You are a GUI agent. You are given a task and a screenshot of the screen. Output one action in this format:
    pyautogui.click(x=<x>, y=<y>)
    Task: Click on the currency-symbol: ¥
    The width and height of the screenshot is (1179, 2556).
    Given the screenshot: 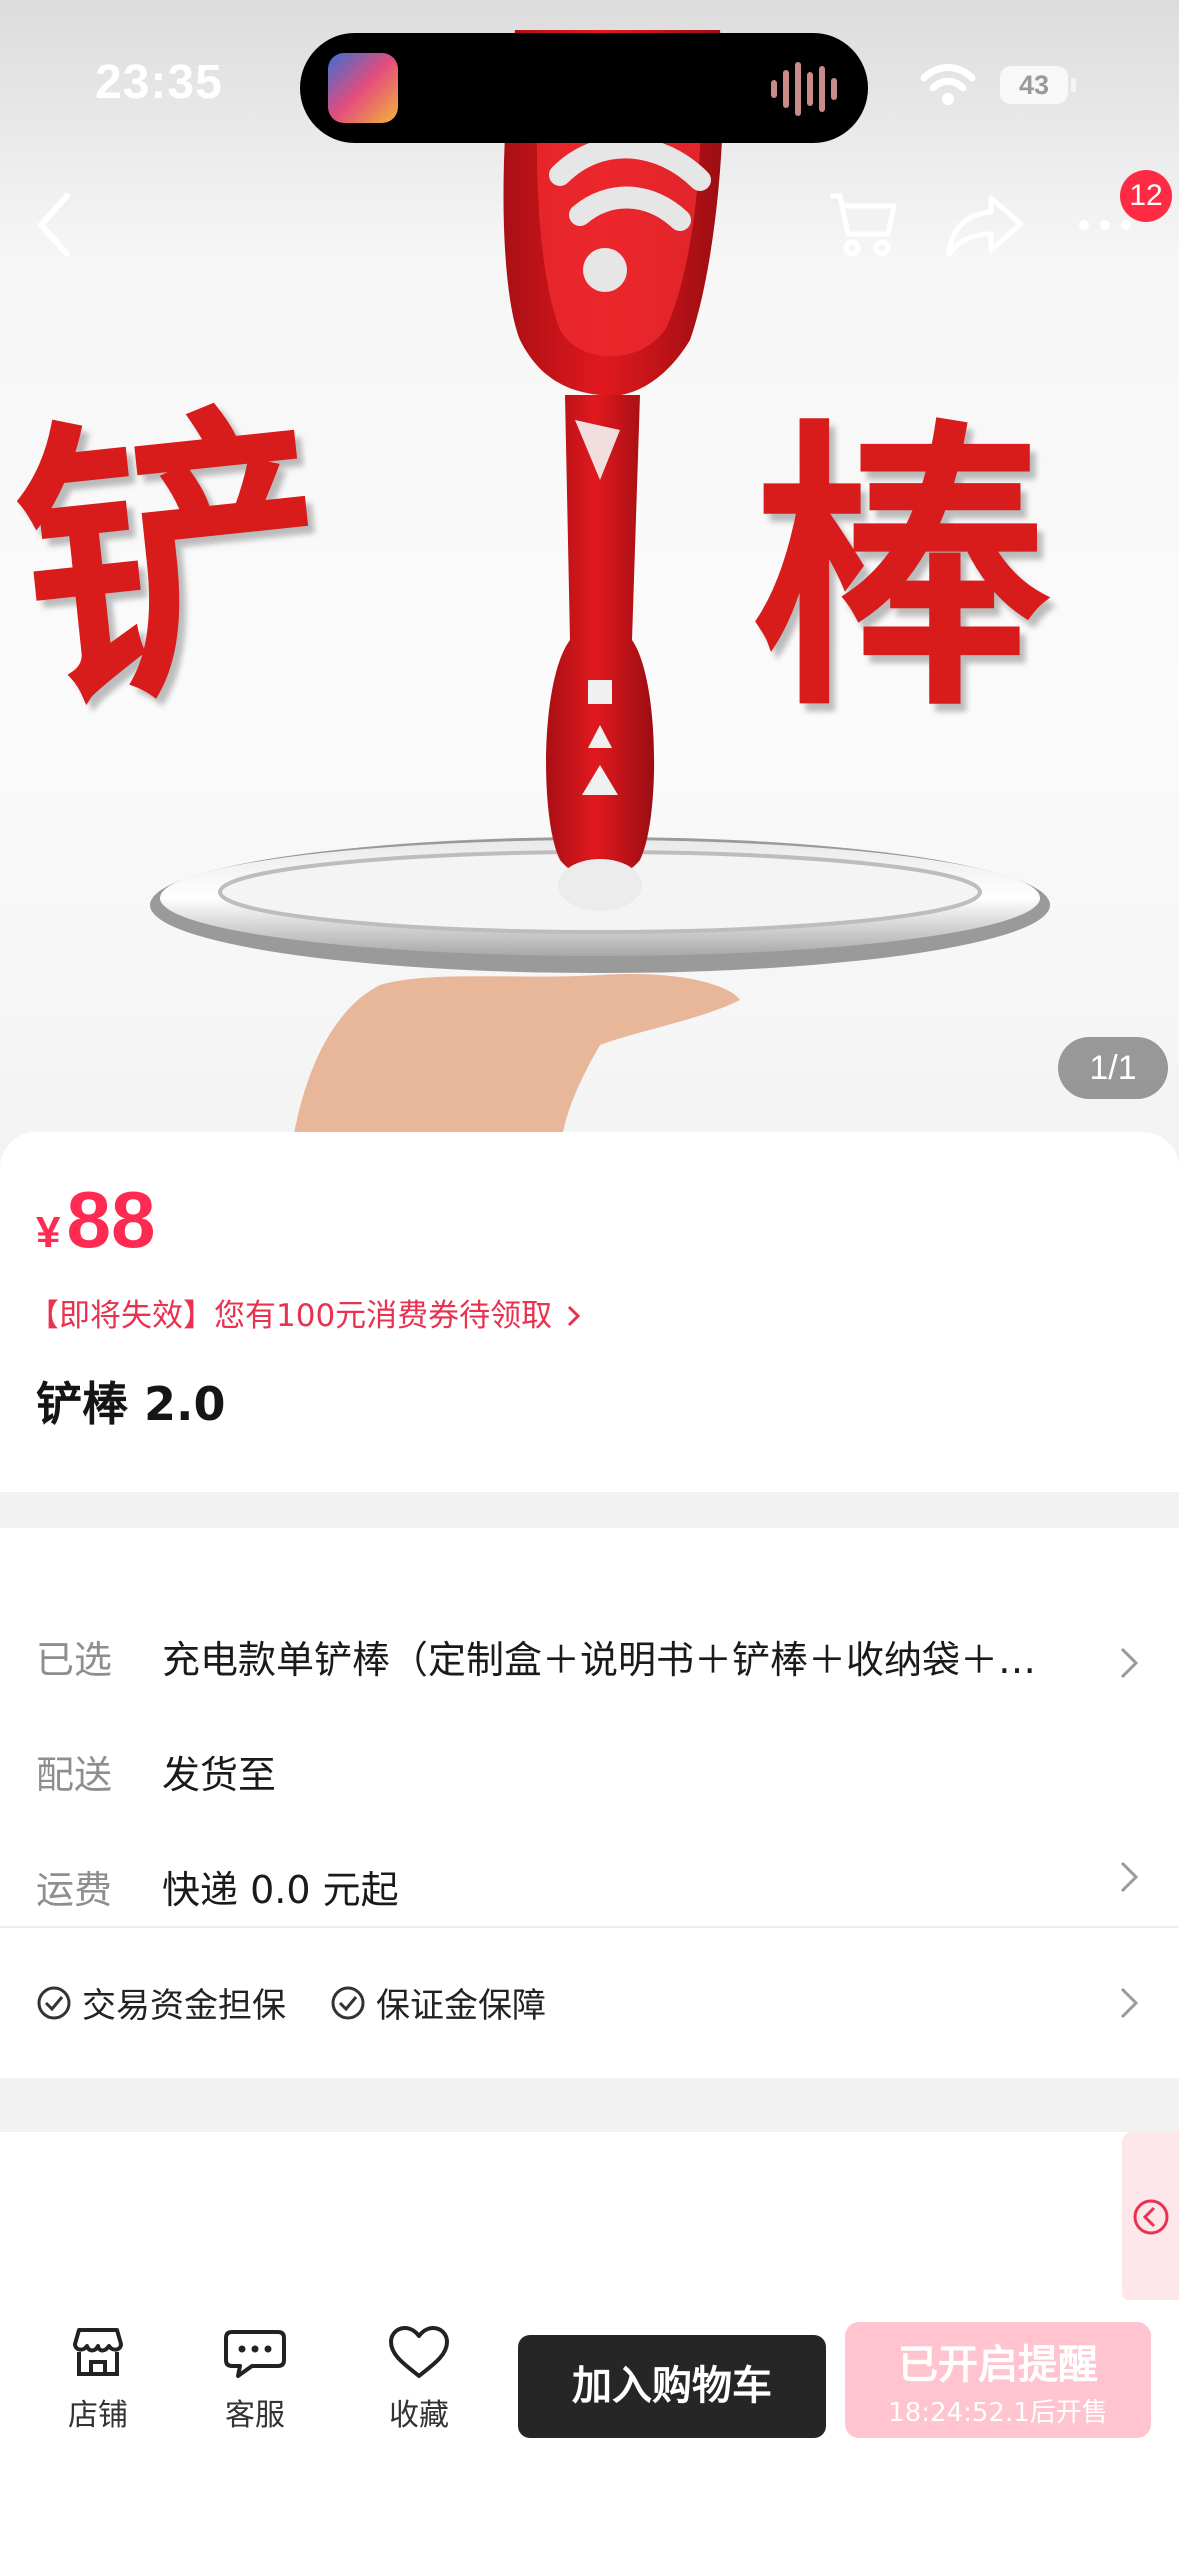 What is the action you would take?
    pyautogui.click(x=48, y=1232)
    